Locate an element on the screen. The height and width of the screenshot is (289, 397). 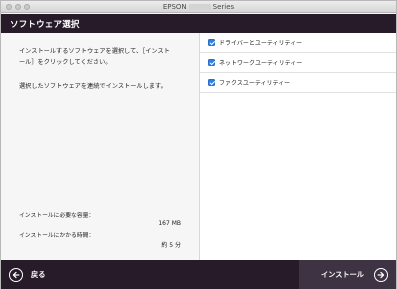
minimize-window-button is located at coordinates (18, 7).